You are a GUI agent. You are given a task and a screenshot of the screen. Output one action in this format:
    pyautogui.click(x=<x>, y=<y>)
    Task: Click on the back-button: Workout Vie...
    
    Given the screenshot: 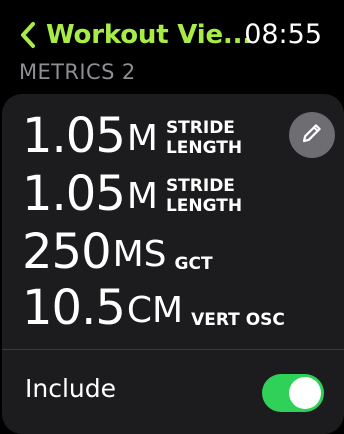 What is the action you would take?
    pyautogui.click(x=135, y=35)
    